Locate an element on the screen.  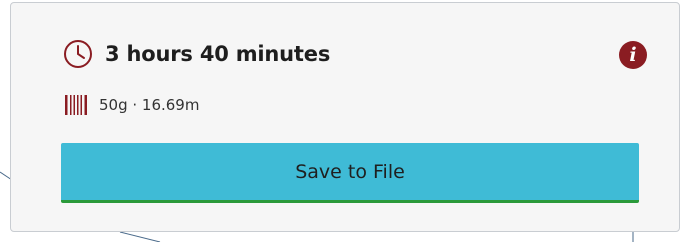
clock-icon is located at coordinates (78, 54).